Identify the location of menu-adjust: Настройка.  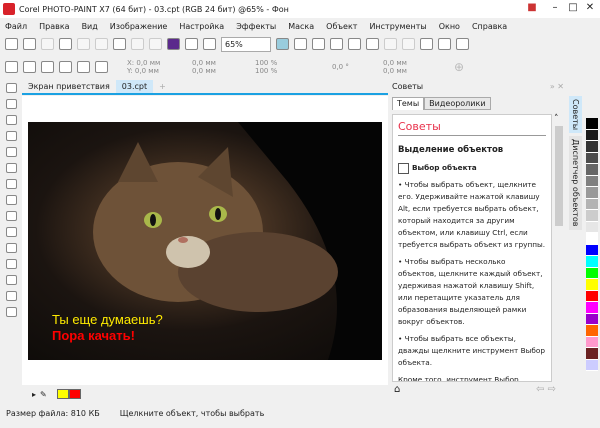
(201, 26).